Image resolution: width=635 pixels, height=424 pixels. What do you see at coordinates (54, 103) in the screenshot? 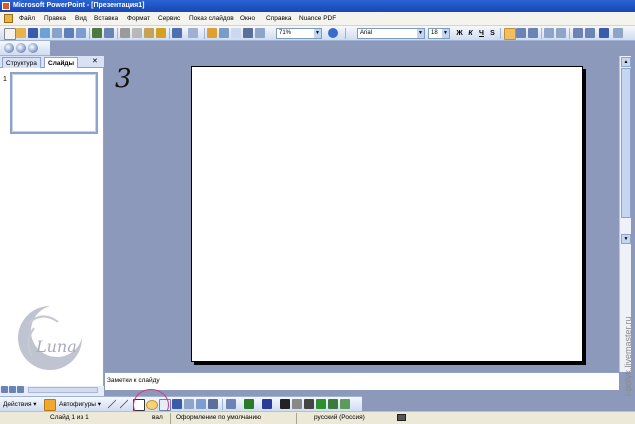
I see `slide-thumbnail` at bounding box center [54, 103].